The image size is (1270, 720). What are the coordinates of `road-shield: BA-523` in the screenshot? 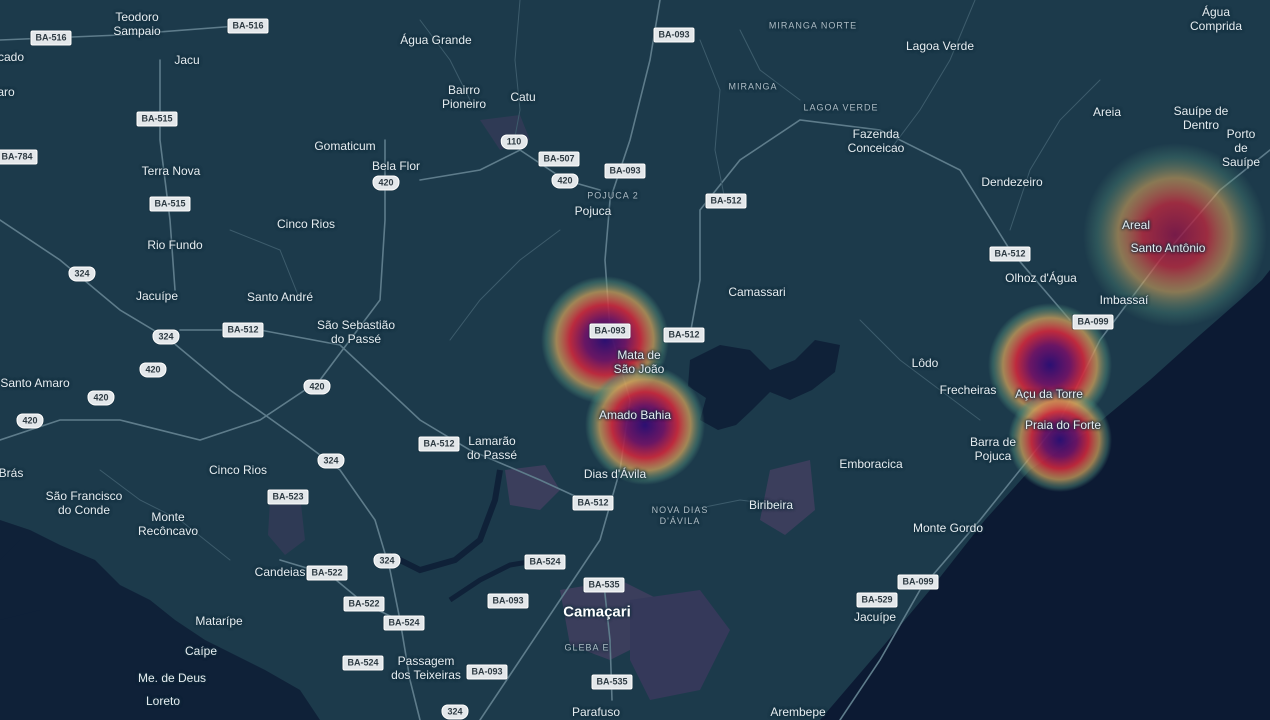 It's located at (288, 497).